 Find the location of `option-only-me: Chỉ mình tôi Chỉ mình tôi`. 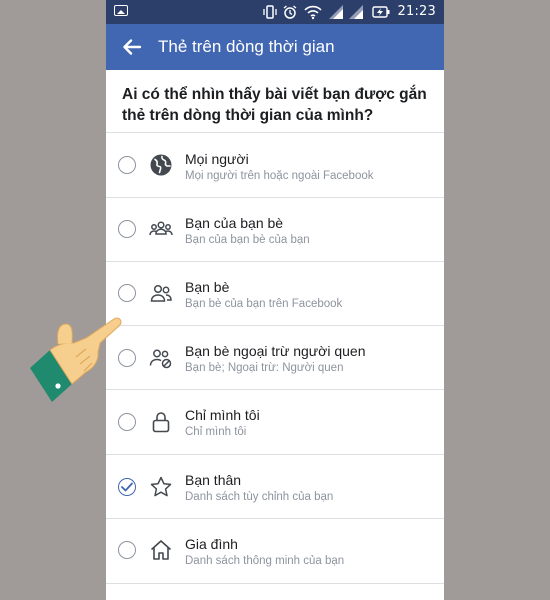

option-only-me: Chỉ mình tôi Chỉ mình tôi is located at coordinates (275, 422).